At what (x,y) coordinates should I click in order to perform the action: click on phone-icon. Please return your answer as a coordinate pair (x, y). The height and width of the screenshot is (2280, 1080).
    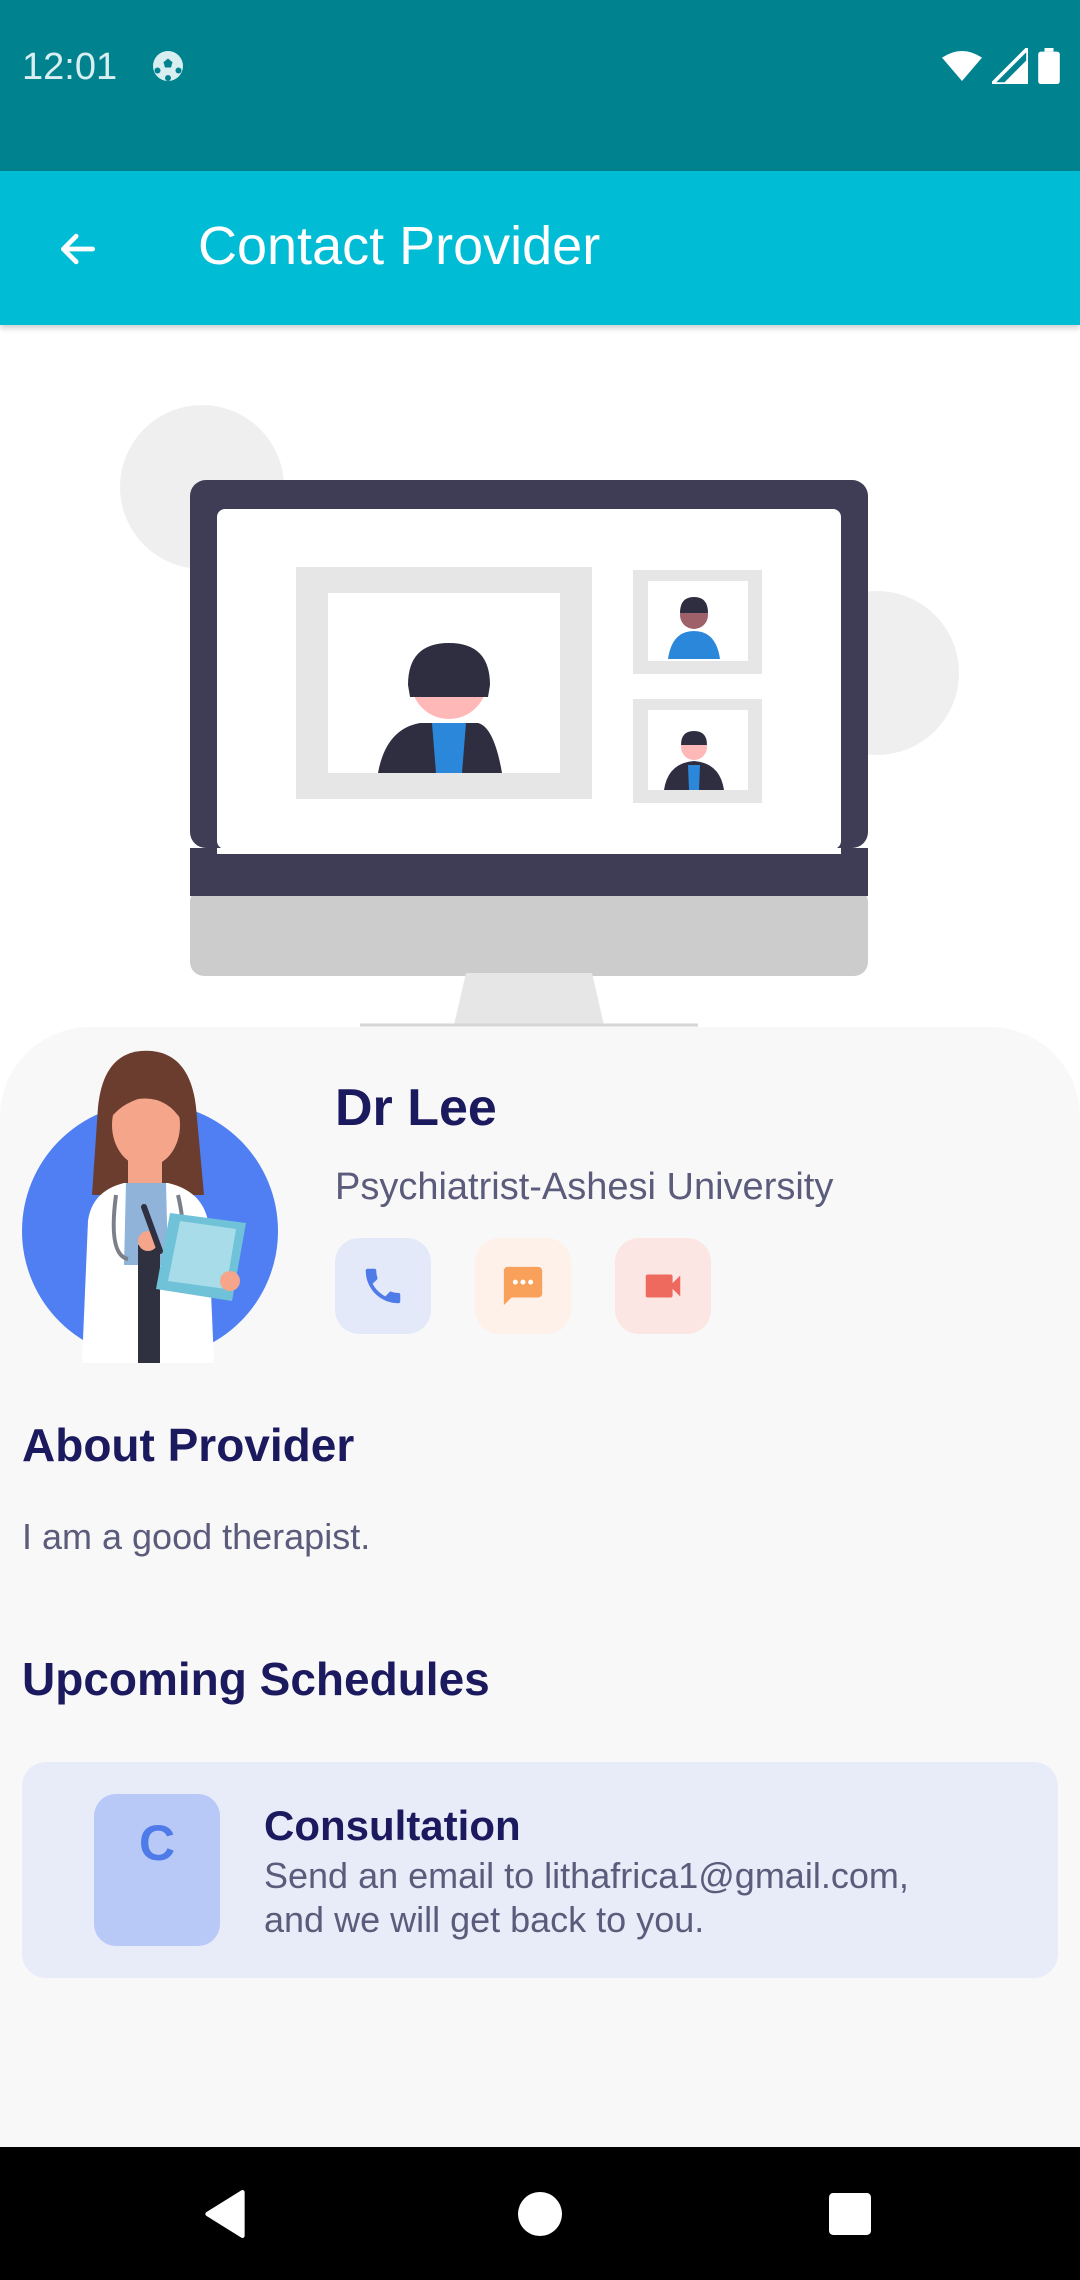
    Looking at the image, I should click on (383, 1286).